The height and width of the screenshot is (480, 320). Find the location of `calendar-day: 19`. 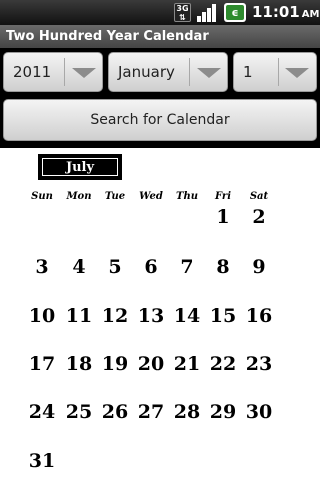

calendar-day: 19 is located at coordinates (115, 364).